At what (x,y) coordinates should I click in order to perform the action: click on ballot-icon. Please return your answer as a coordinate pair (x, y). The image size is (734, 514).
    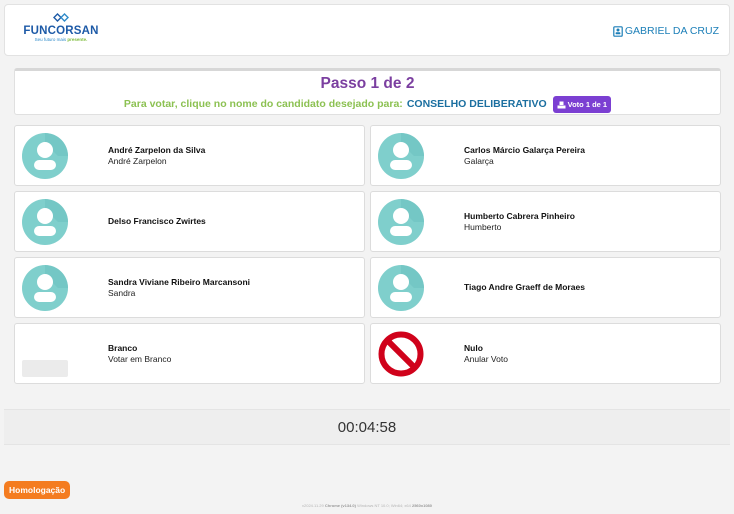
    Looking at the image, I should click on (561, 104).